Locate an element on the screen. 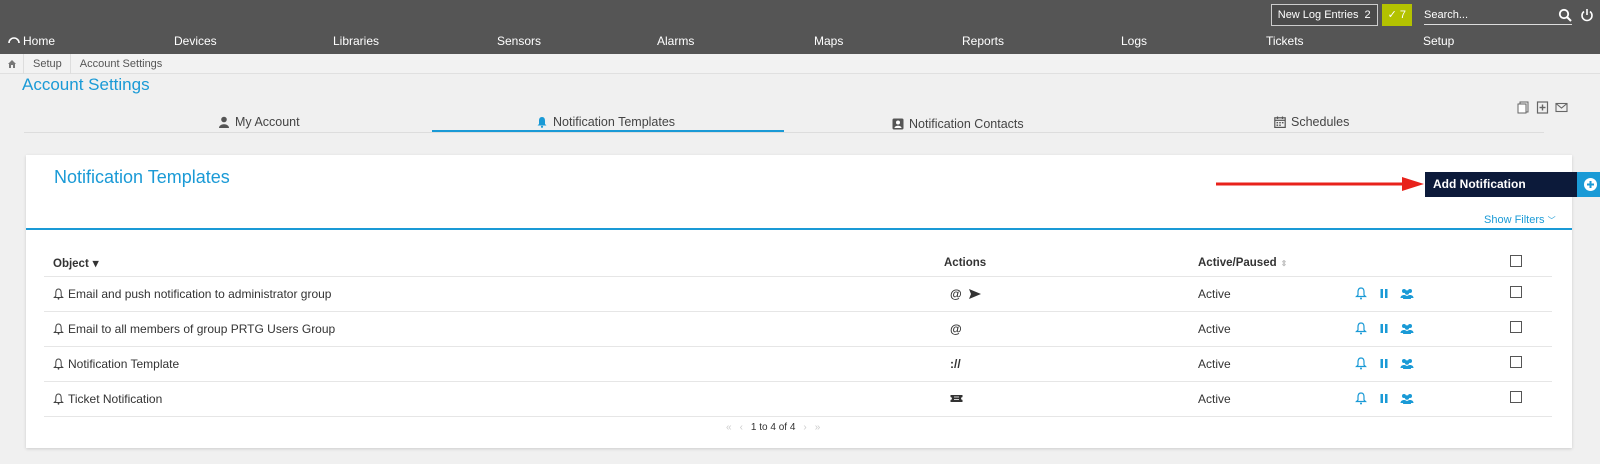 The image size is (1600, 464). tab-schedules: Schedules is located at coordinates (1311, 122).